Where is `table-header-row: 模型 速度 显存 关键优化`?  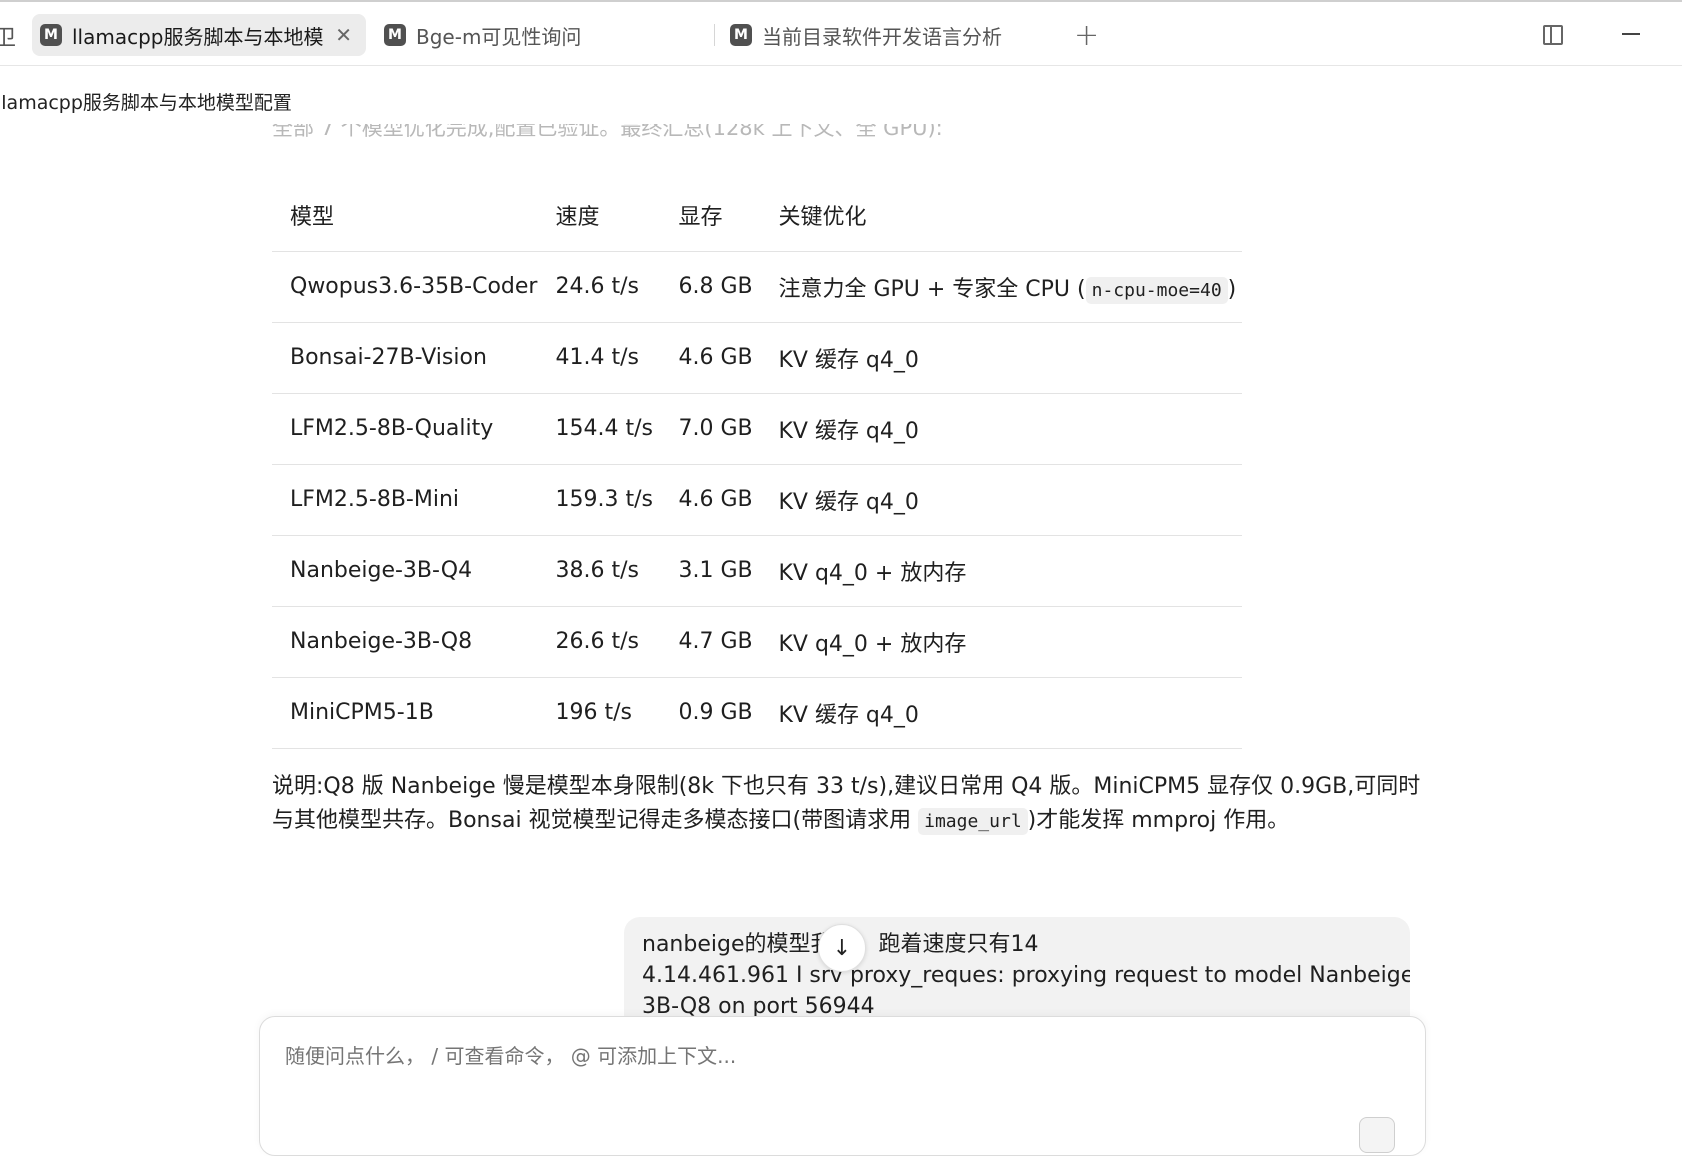 table-header-row: 模型 速度 显存 关键优化 is located at coordinates (757, 216).